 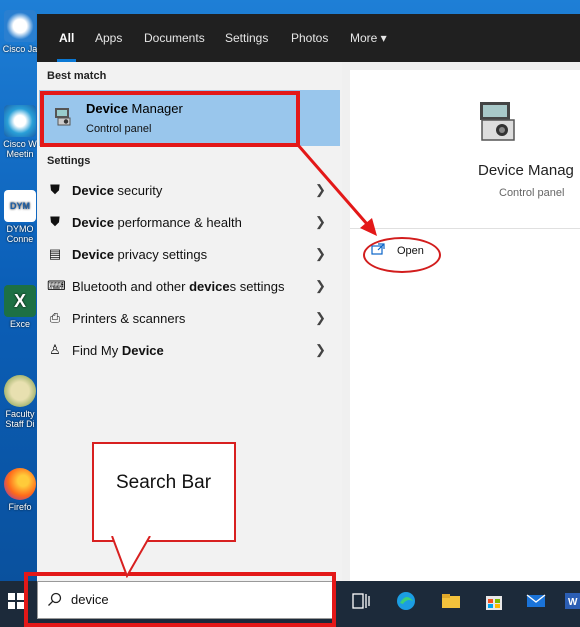 I want to click on privacy-icon: ▤, so click(x=55, y=253).